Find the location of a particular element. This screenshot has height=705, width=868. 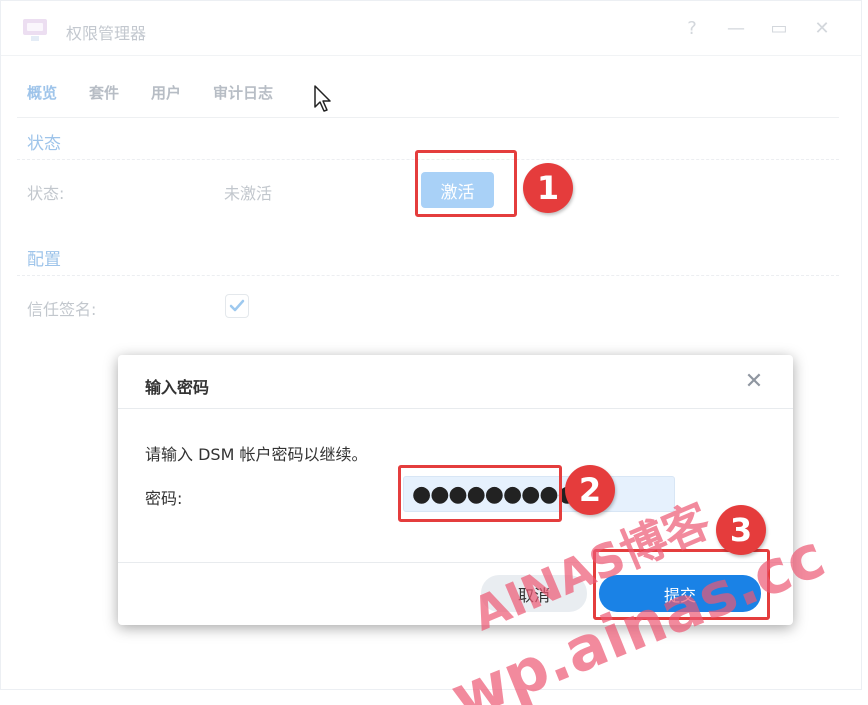

close-window-icon: ✕ is located at coordinates (822, 29).